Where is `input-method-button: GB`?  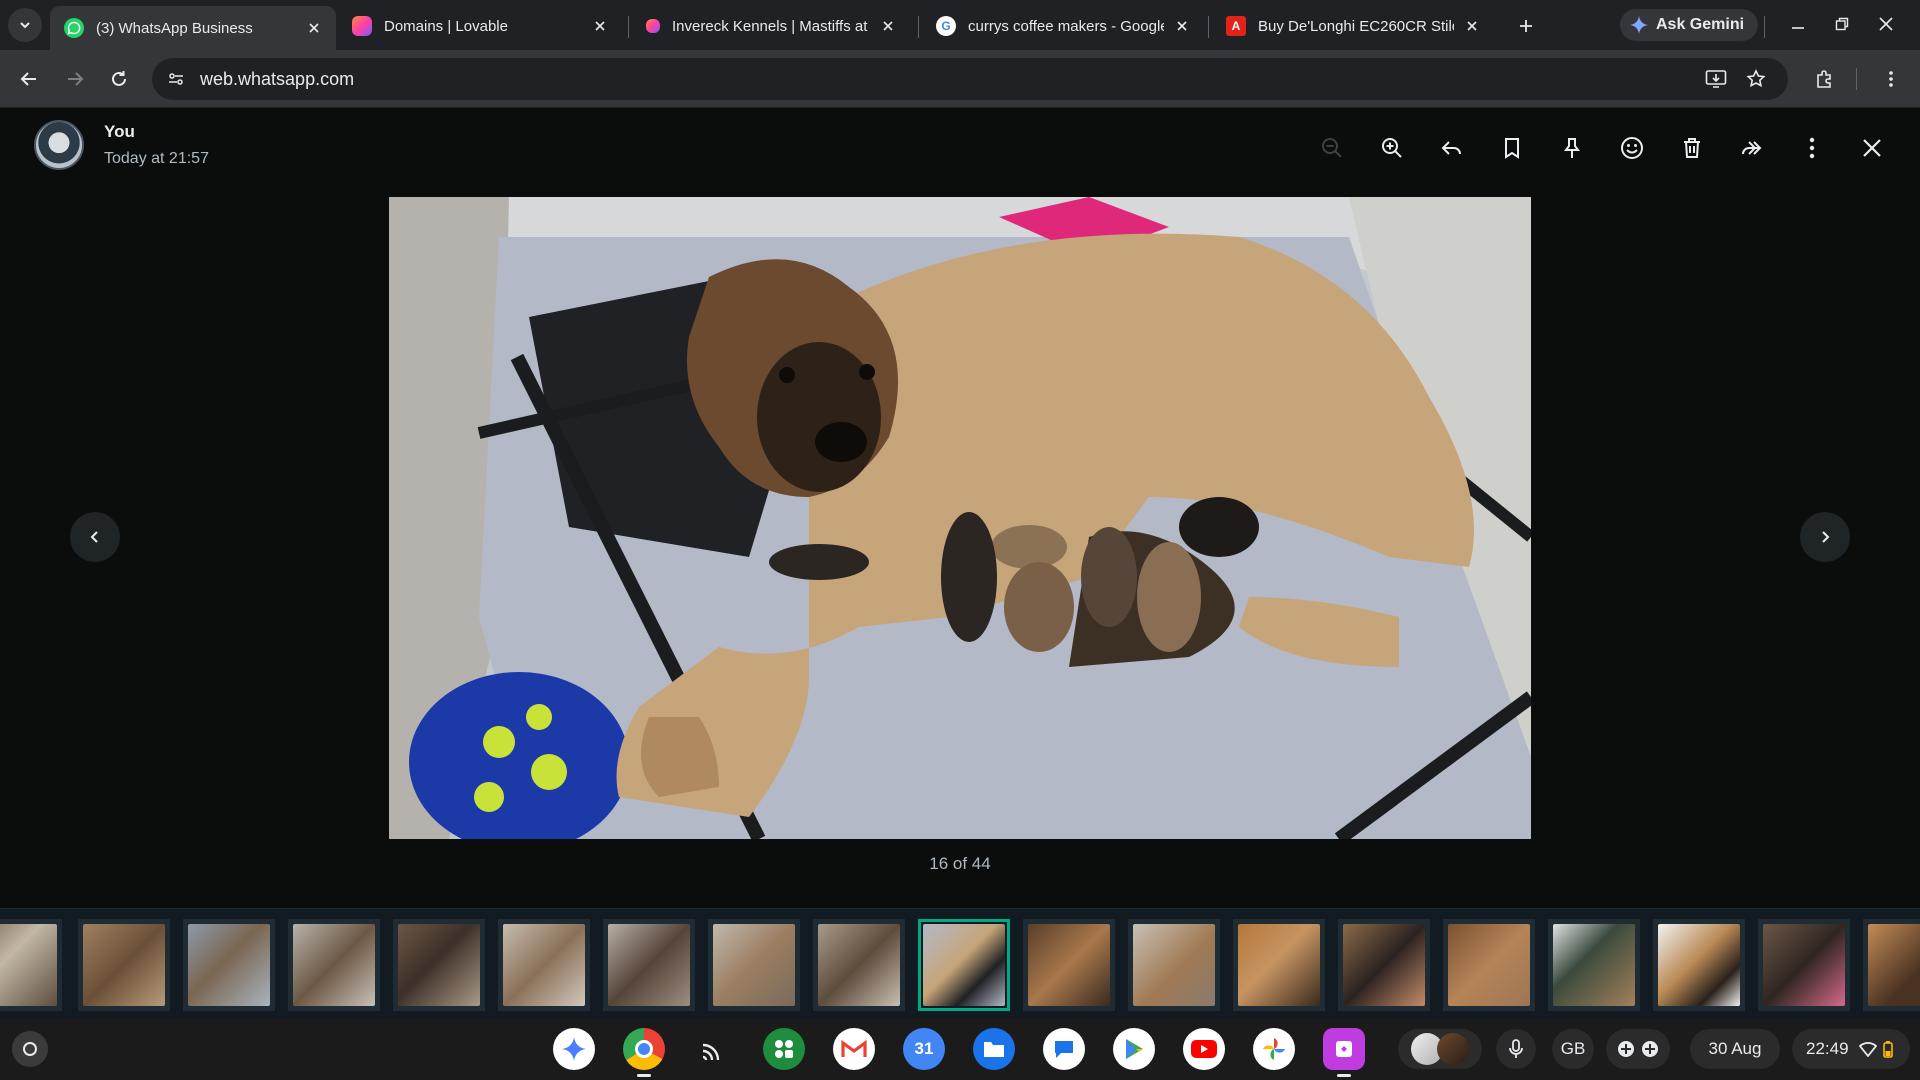 input-method-button: GB is located at coordinates (1573, 1049).